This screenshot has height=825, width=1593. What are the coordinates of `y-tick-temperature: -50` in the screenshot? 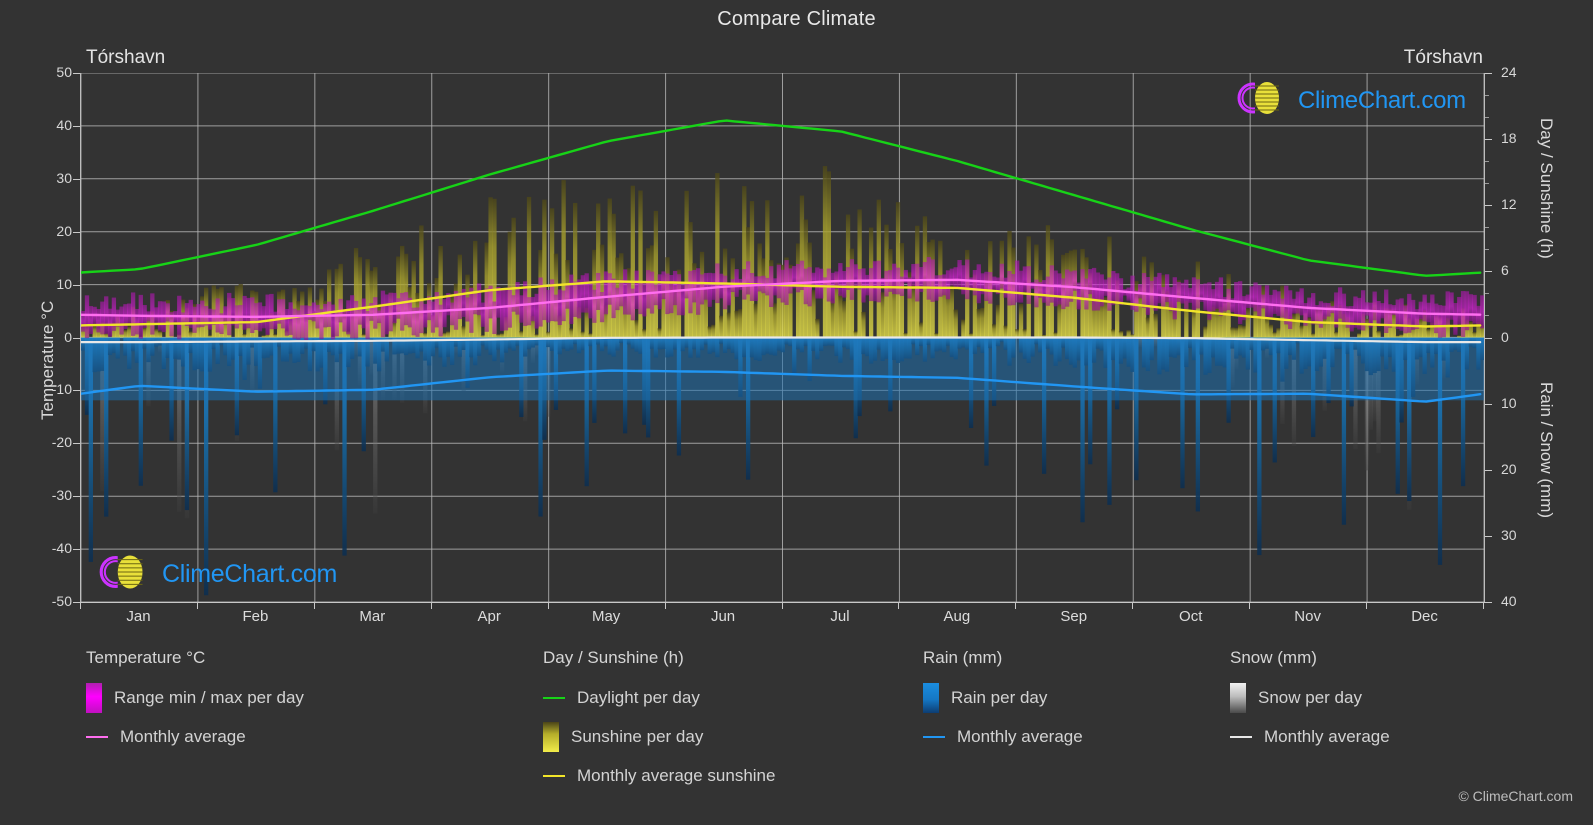 It's located at (61, 601).